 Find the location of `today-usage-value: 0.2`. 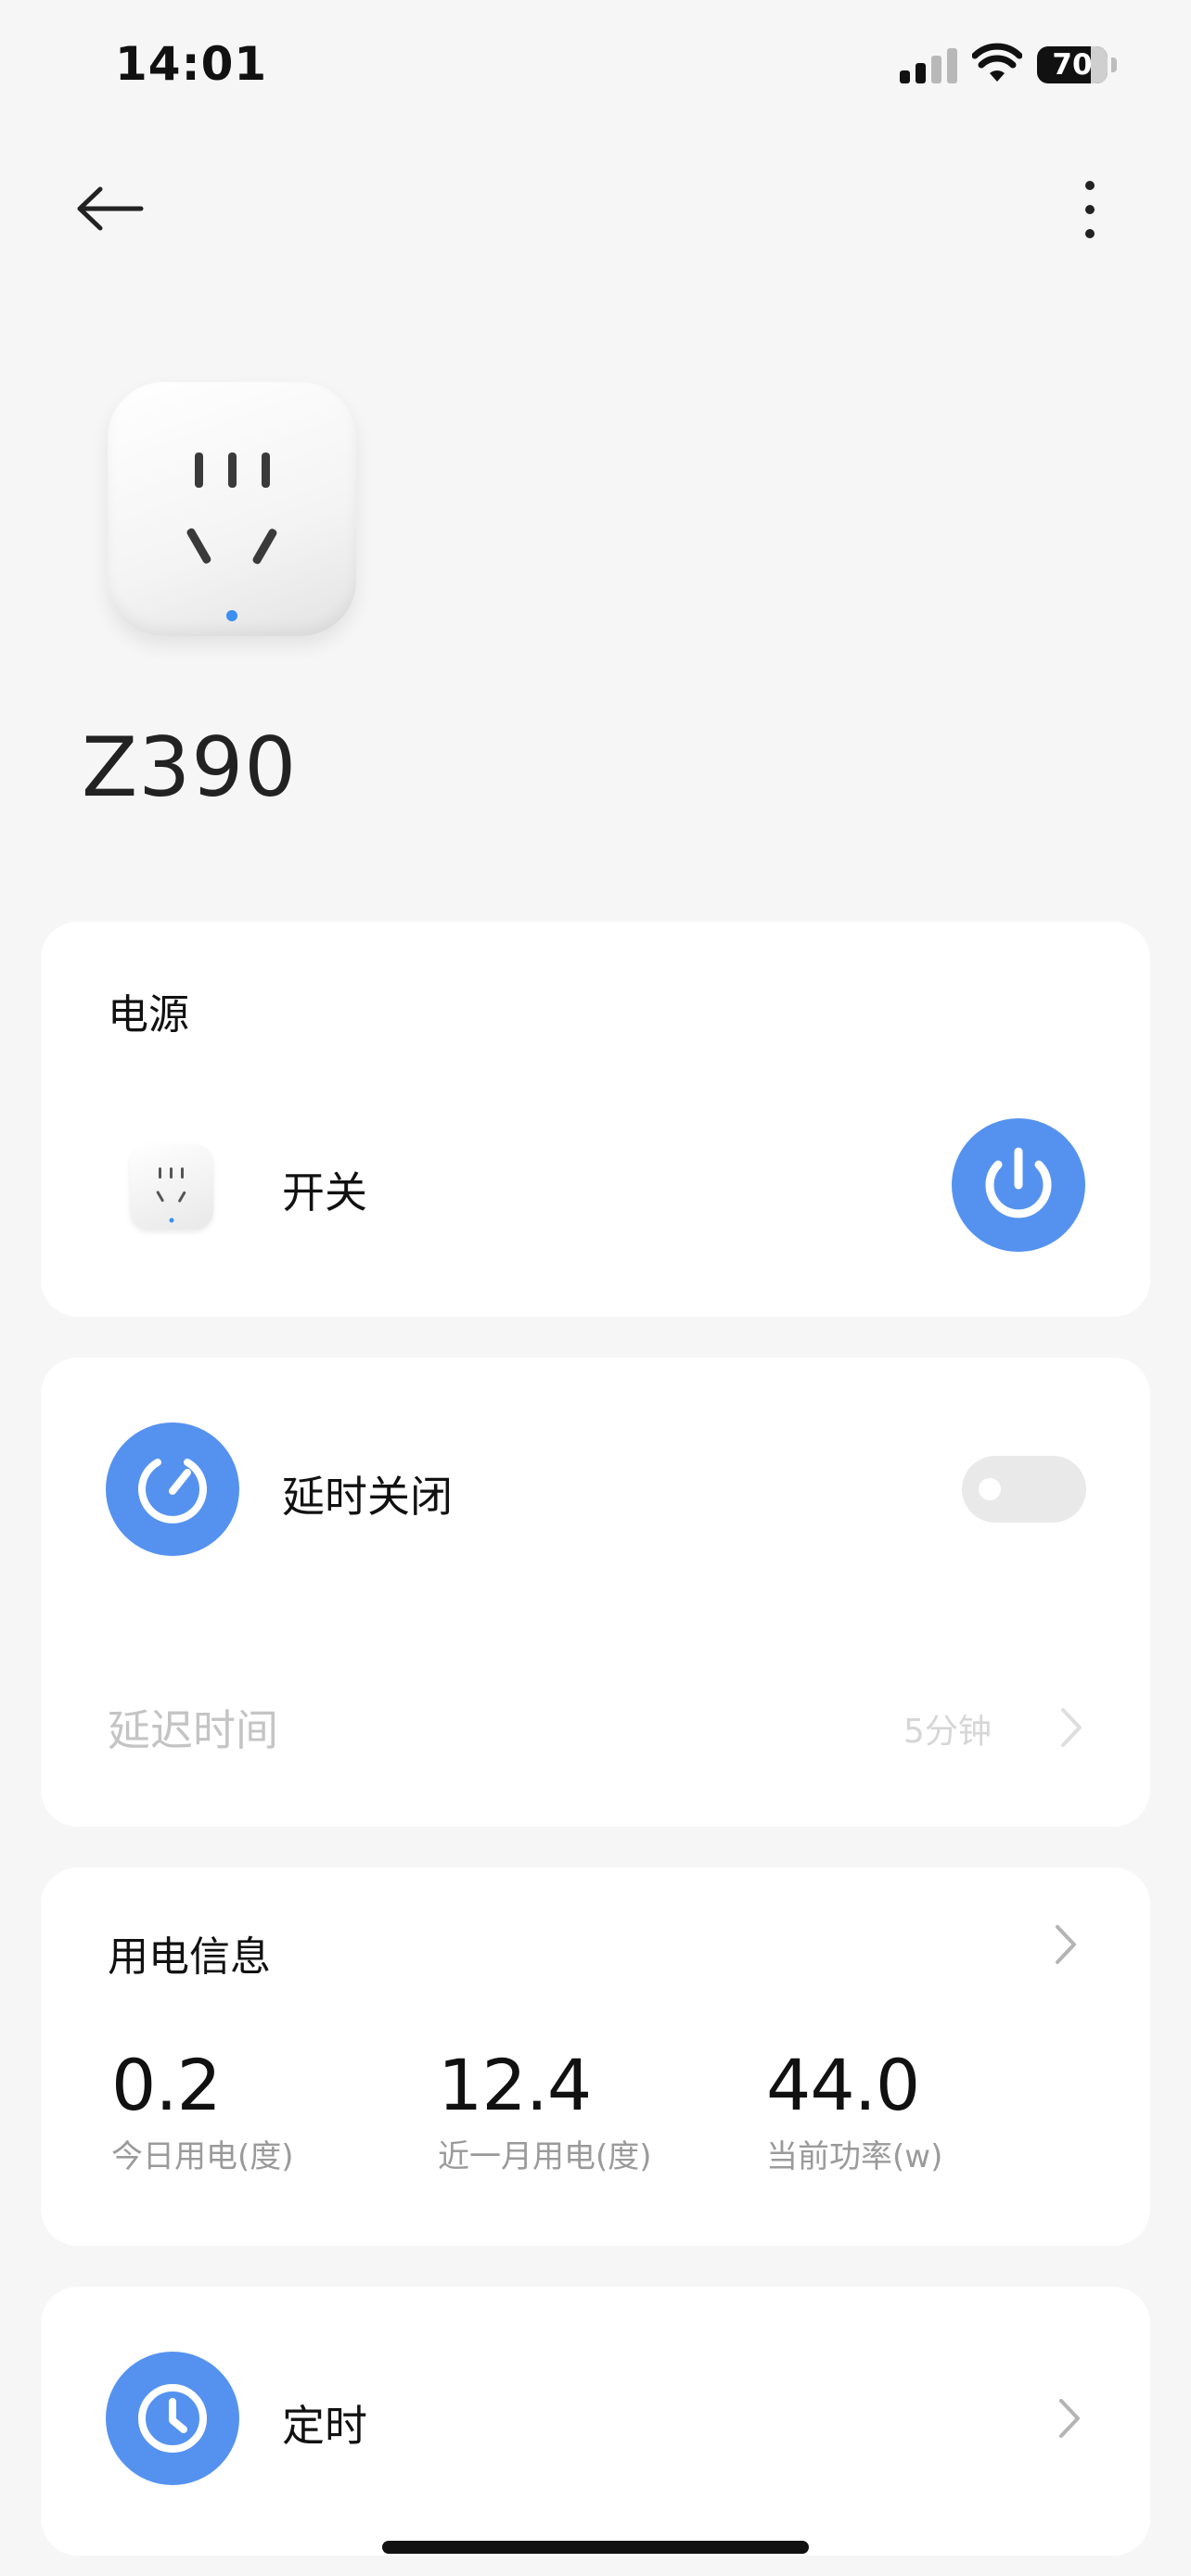

today-usage-value: 0.2 is located at coordinates (166, 2085).